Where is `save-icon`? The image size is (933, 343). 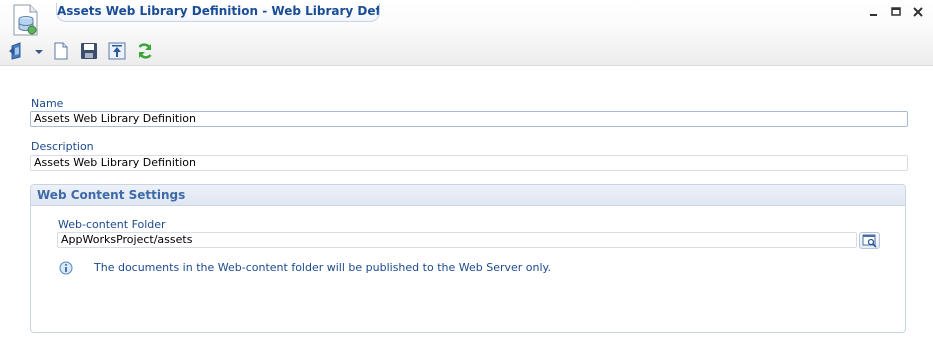 save-icon is located at coordinates (89, 51).